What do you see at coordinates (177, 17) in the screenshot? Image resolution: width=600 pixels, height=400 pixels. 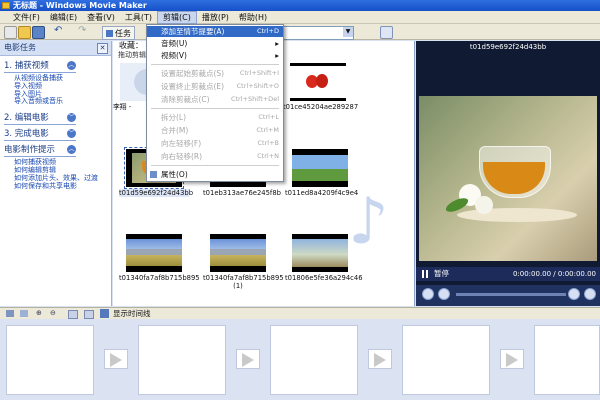 I see `menu-clip: 剪辑(C)` at bounding box center [177, 17].